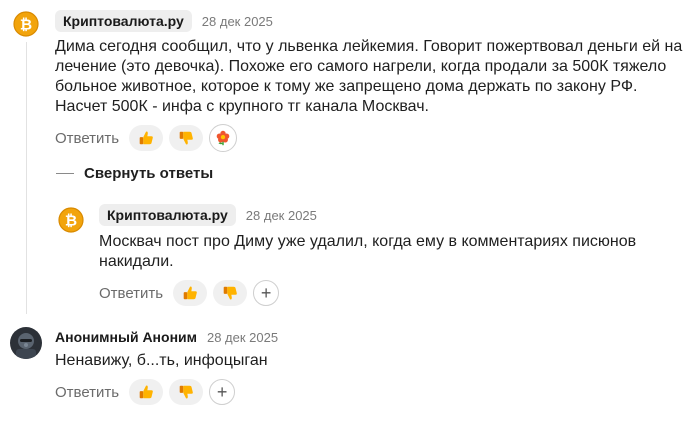  What do you see at coordinates (26, 178) in the screenshot?
I see `thread-line` at bounding box center [26, 178].